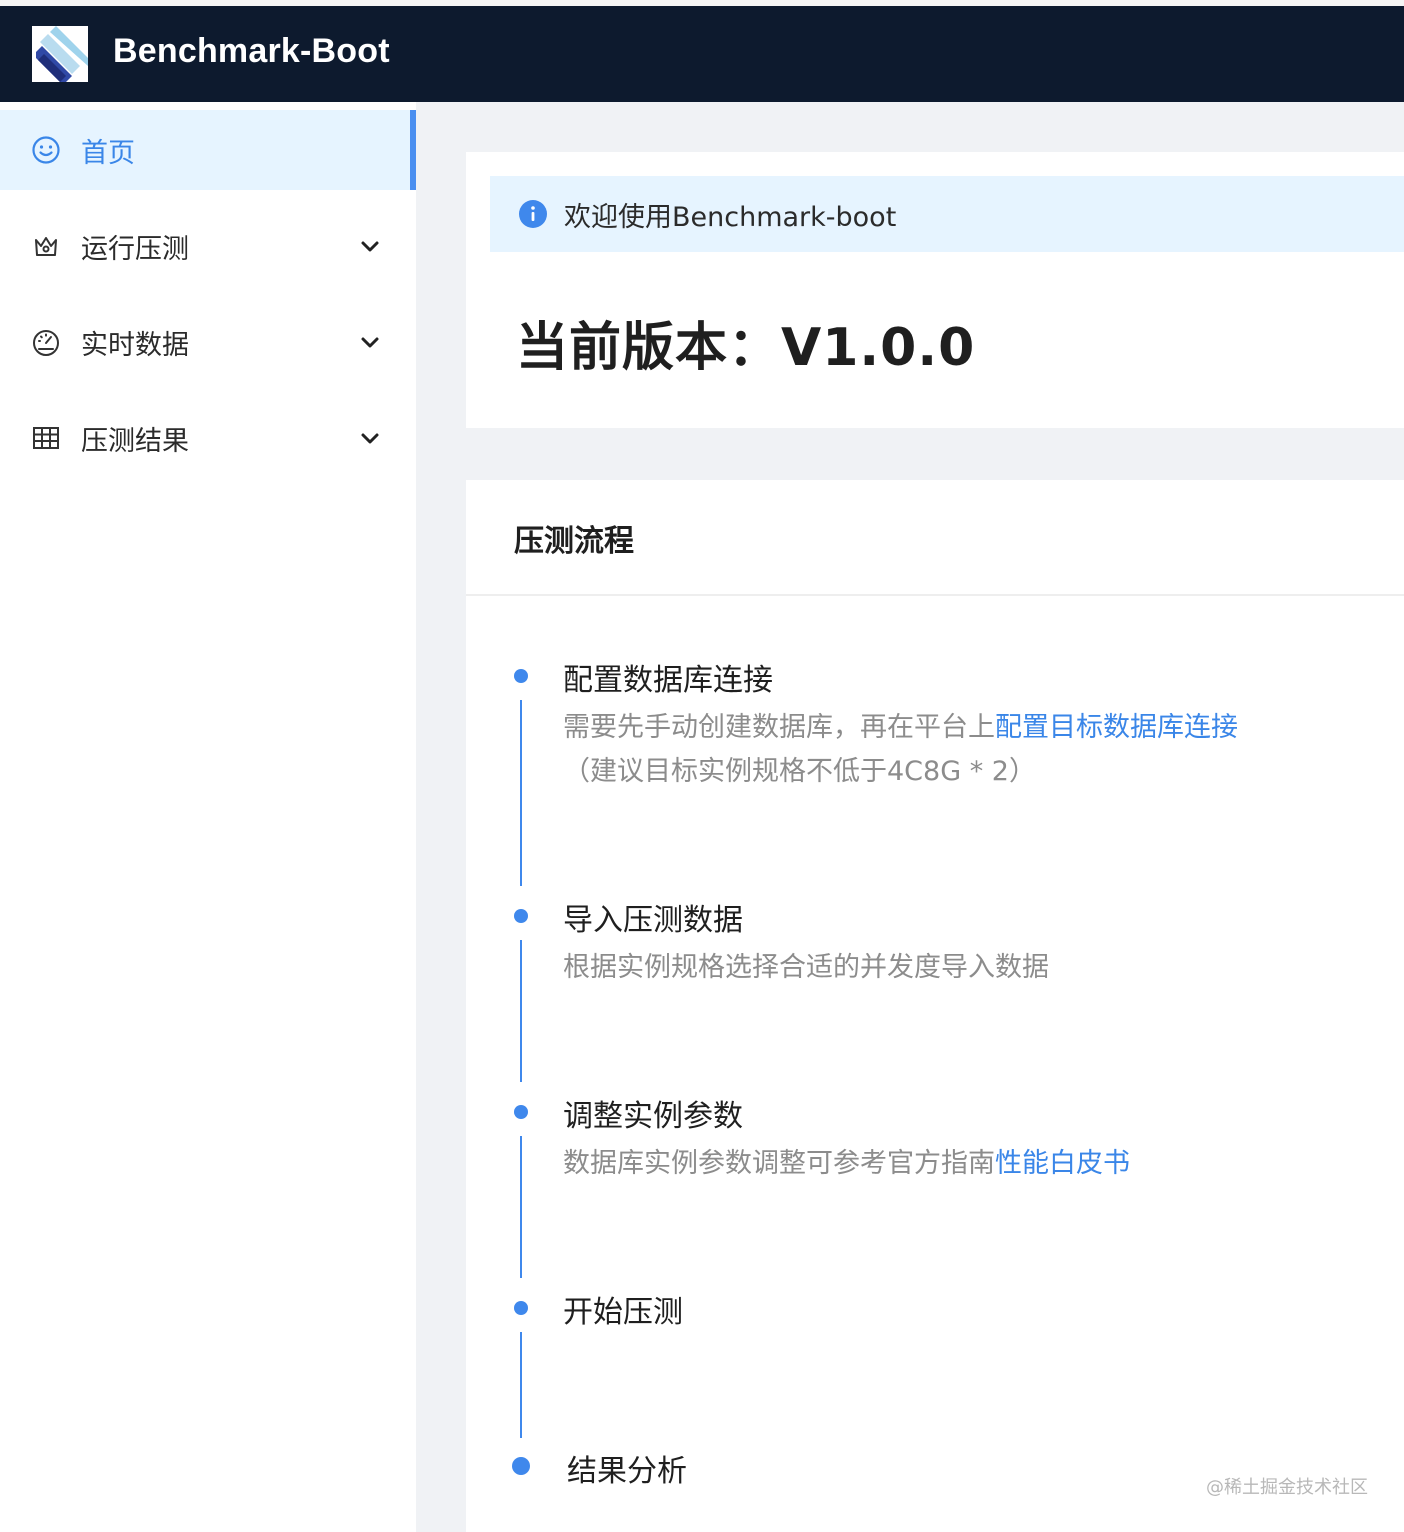  I want to click on sidebar-item-run-test: 运行压测, so click(208, 246).